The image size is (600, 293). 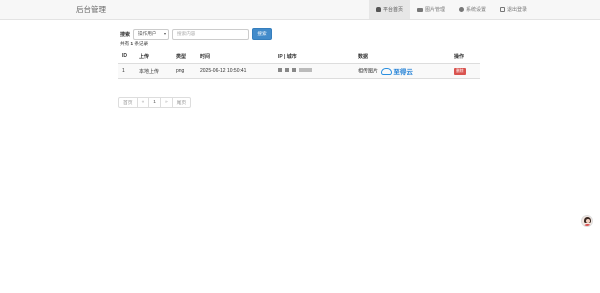 What do you see at coordinates (502, 9) in the screenshot?
I see `logout-icon` at bounding box center [502, 9].